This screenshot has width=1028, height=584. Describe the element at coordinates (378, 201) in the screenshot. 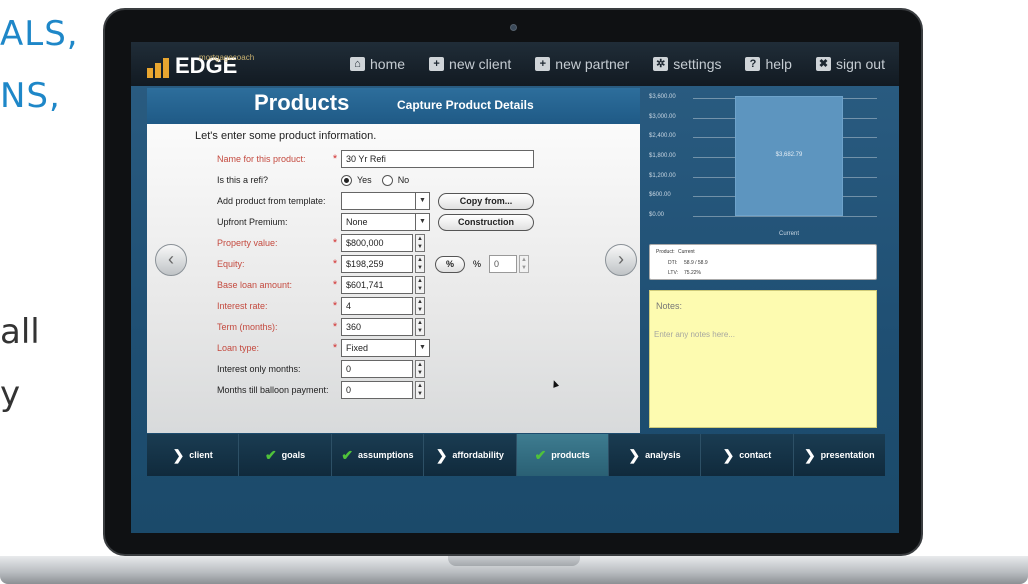

I see `template-select-value` at that location.